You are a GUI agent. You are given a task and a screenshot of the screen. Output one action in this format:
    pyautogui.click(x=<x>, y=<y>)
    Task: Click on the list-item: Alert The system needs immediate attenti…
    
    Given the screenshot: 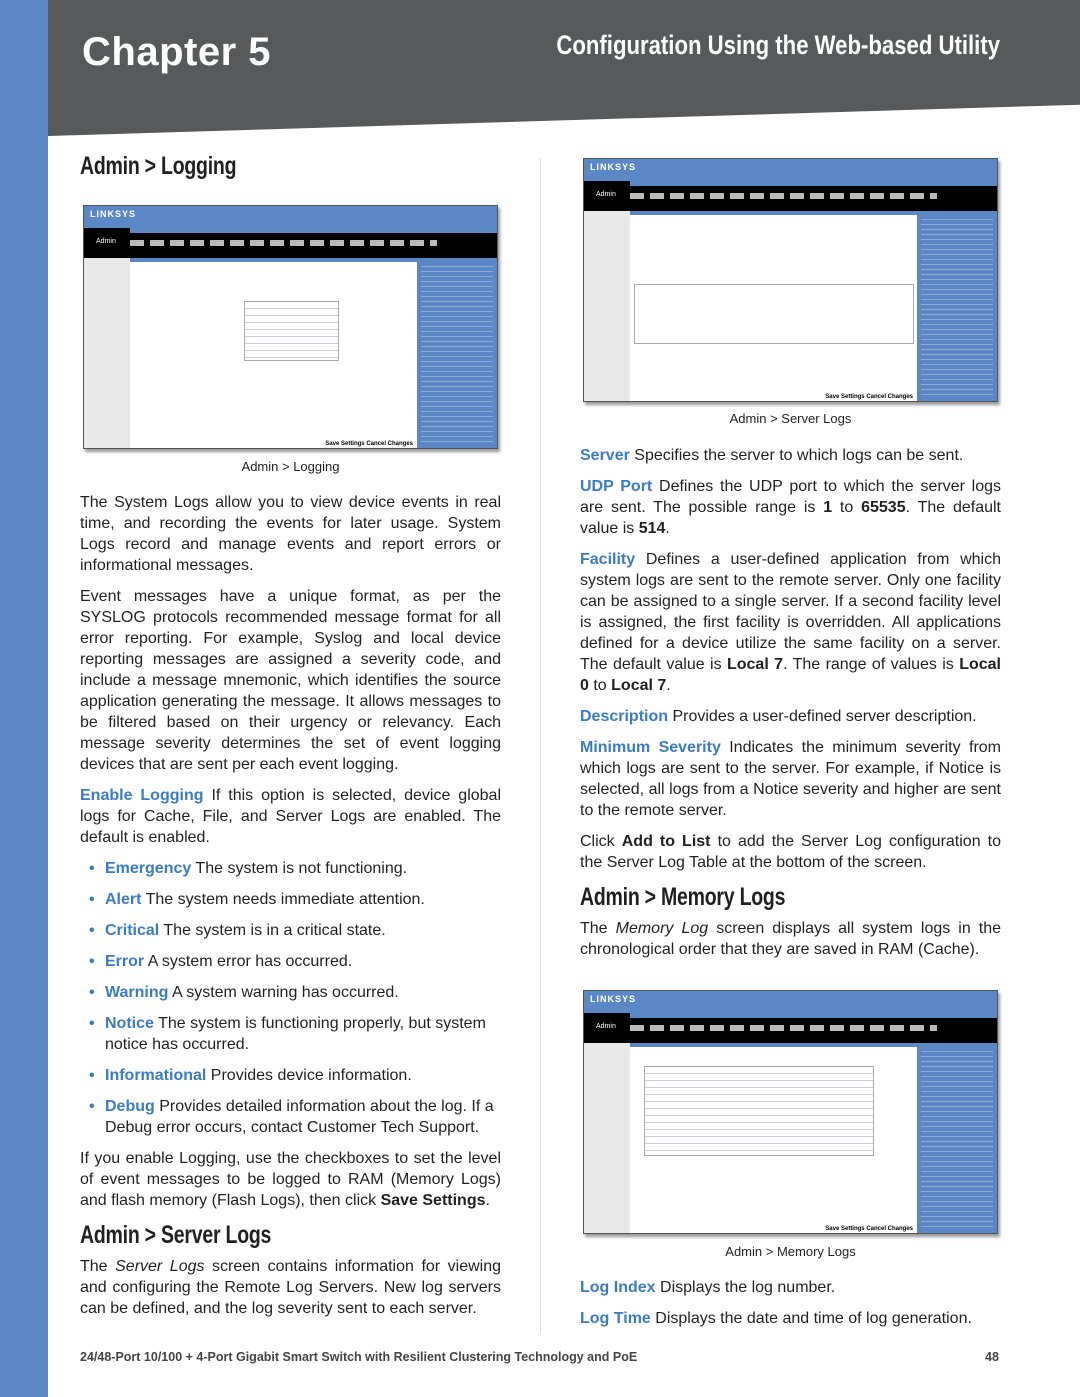 What is the action you would take?
    pyautogui.click(x=290, y=899)
    